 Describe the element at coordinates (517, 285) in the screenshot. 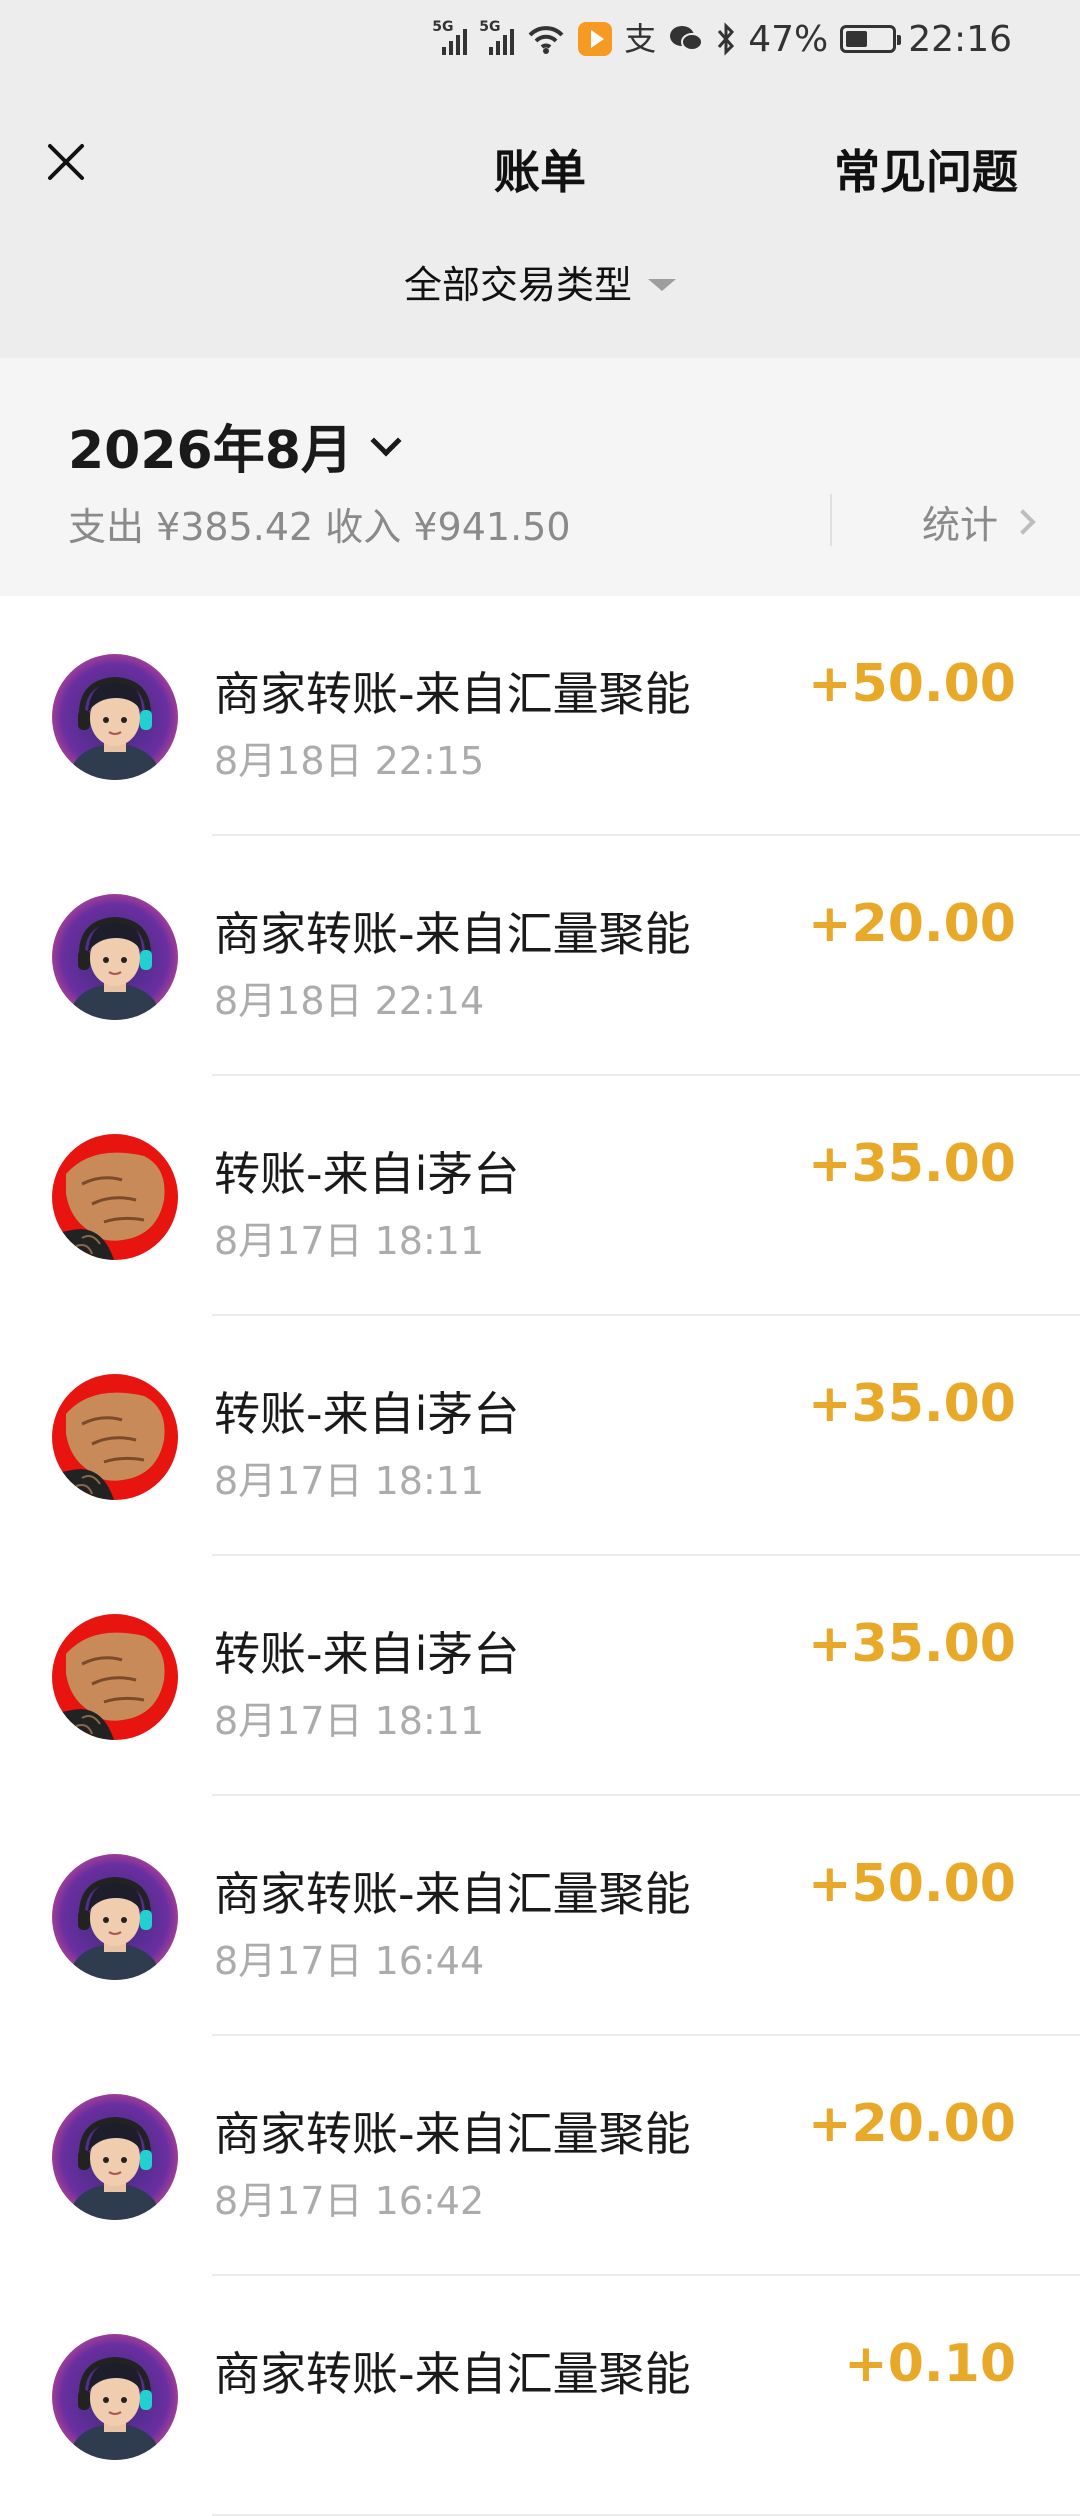

I see `filter-label: 全部交易类型` at that location.